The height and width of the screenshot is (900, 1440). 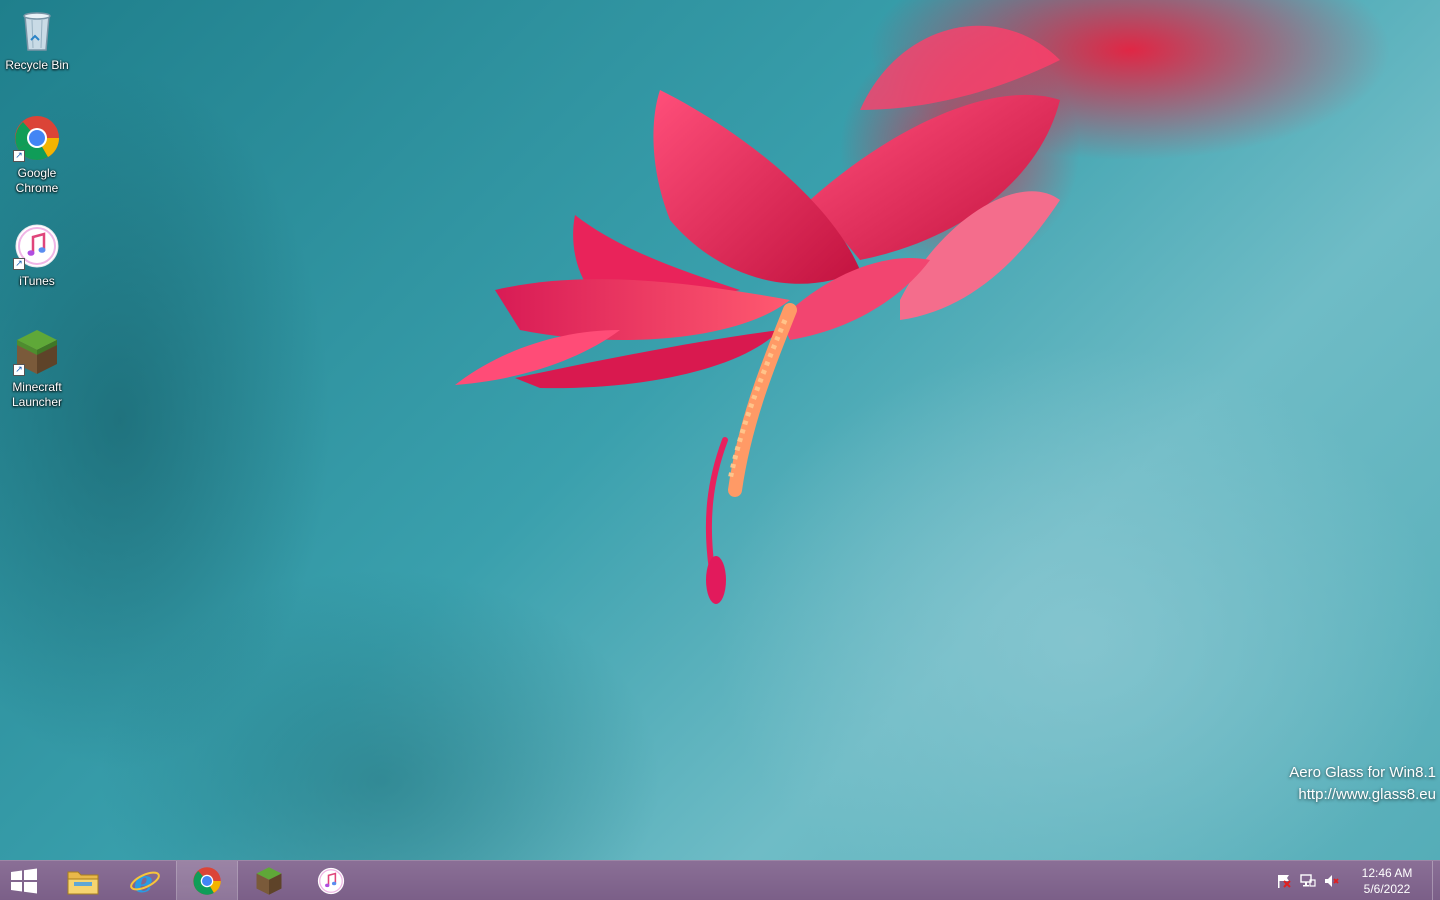 What do you see at coordinates (37, 65) in the screenshot?
I see `desktop-icon-label: Recycle Bin` at bounding box center [37, 65].